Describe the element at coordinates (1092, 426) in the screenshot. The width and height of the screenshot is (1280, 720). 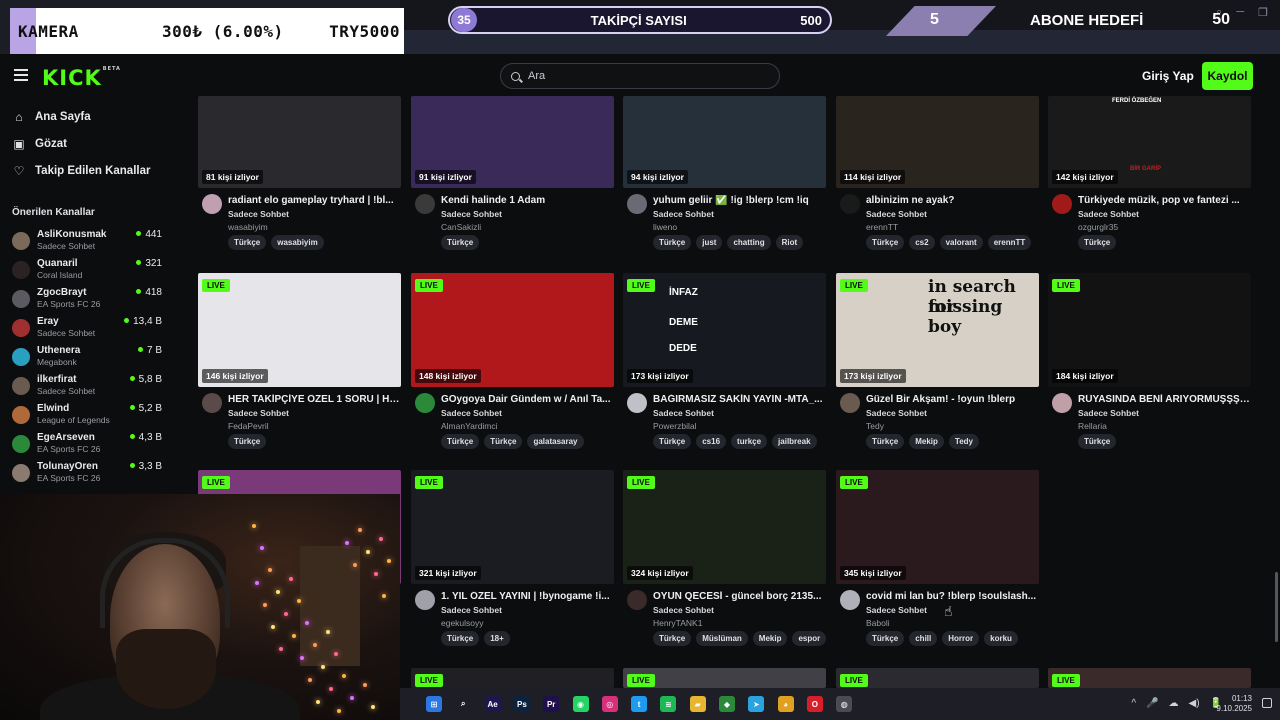
I see `streamer-name: Rellaria` at that location.